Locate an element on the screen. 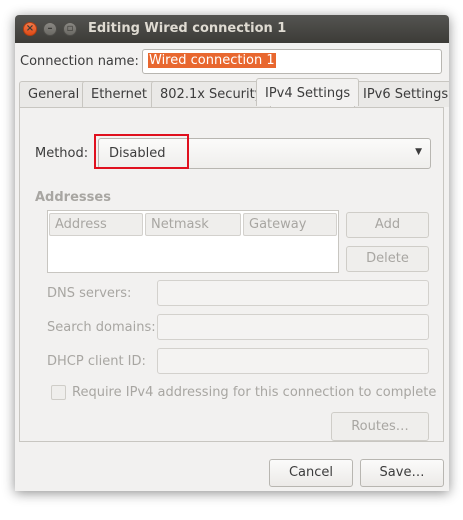 The height and width of the screenshot is (520, 463). dhcp-client-id-label: DHCP client ID: is located at coordinates (96, 361).